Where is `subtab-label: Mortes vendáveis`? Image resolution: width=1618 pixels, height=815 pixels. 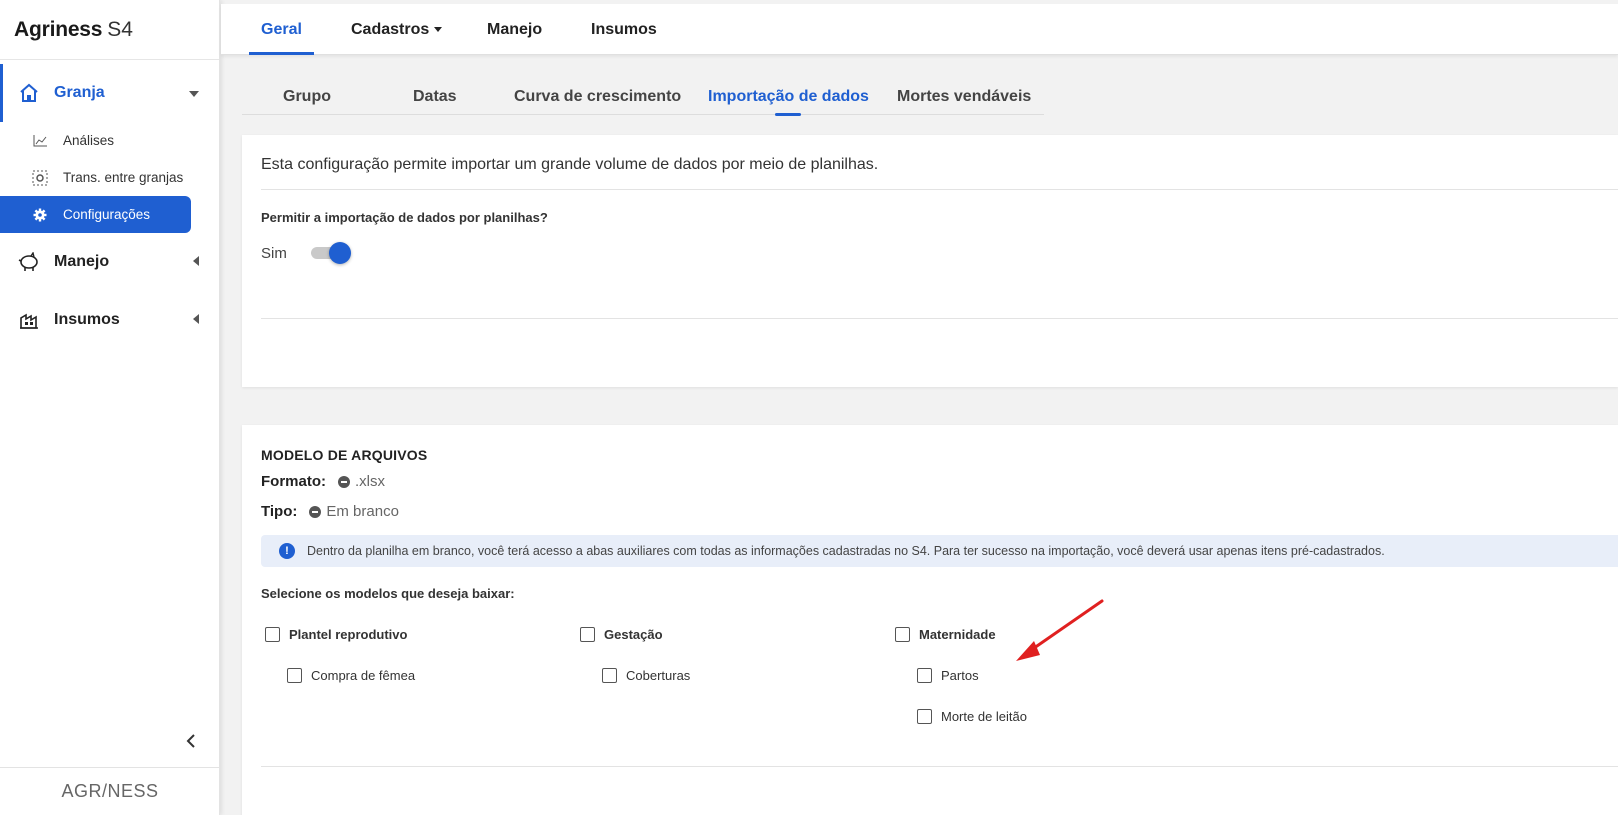 subtab-label: Mortes vendáveis is located at coordinates (964, 96).